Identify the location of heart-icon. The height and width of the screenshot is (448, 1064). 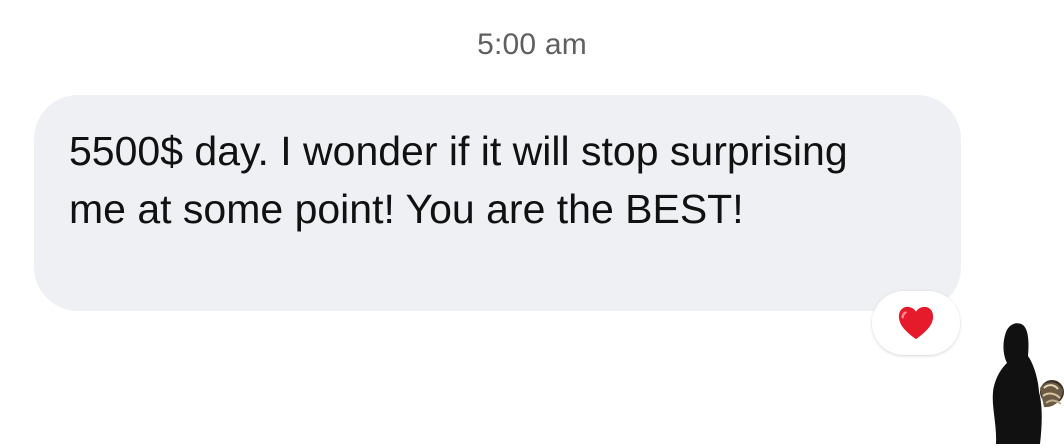
(916, 323).